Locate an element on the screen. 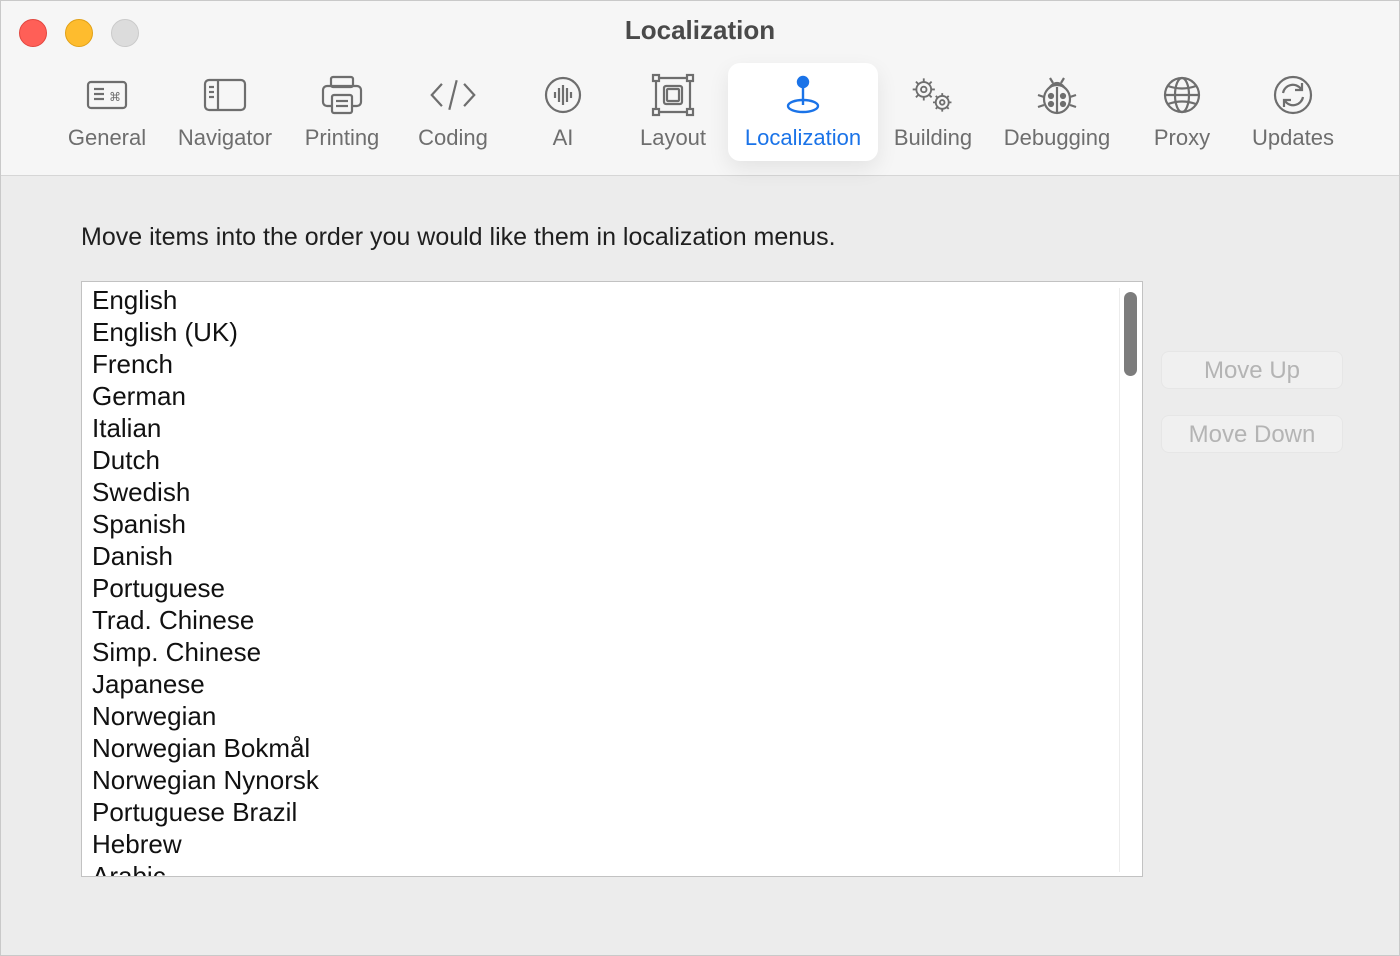 The image size is (1400, 956). tab-coding-label: Coding is located at coordinates (453, 137).